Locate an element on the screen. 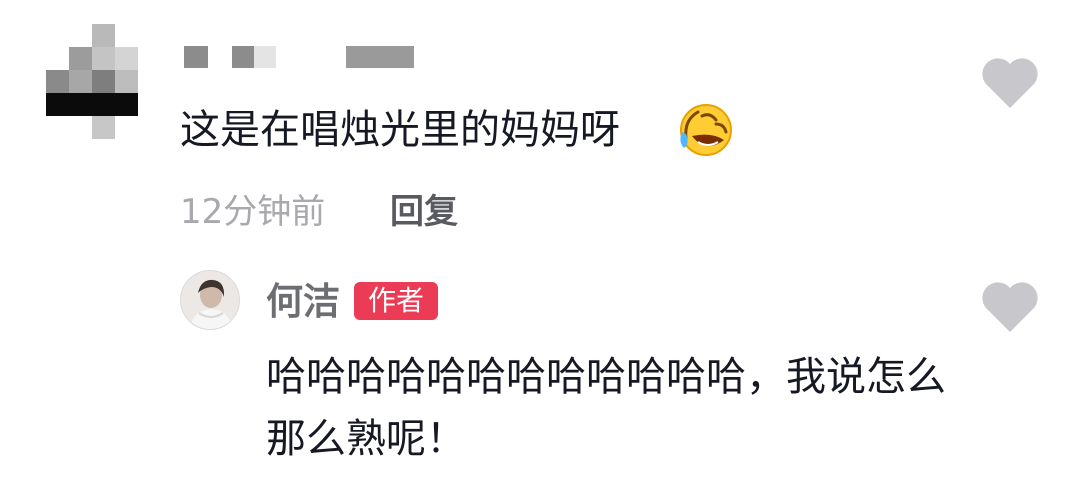  comment-timestamp: 12分钟前 is located at coordinates (253, 212).